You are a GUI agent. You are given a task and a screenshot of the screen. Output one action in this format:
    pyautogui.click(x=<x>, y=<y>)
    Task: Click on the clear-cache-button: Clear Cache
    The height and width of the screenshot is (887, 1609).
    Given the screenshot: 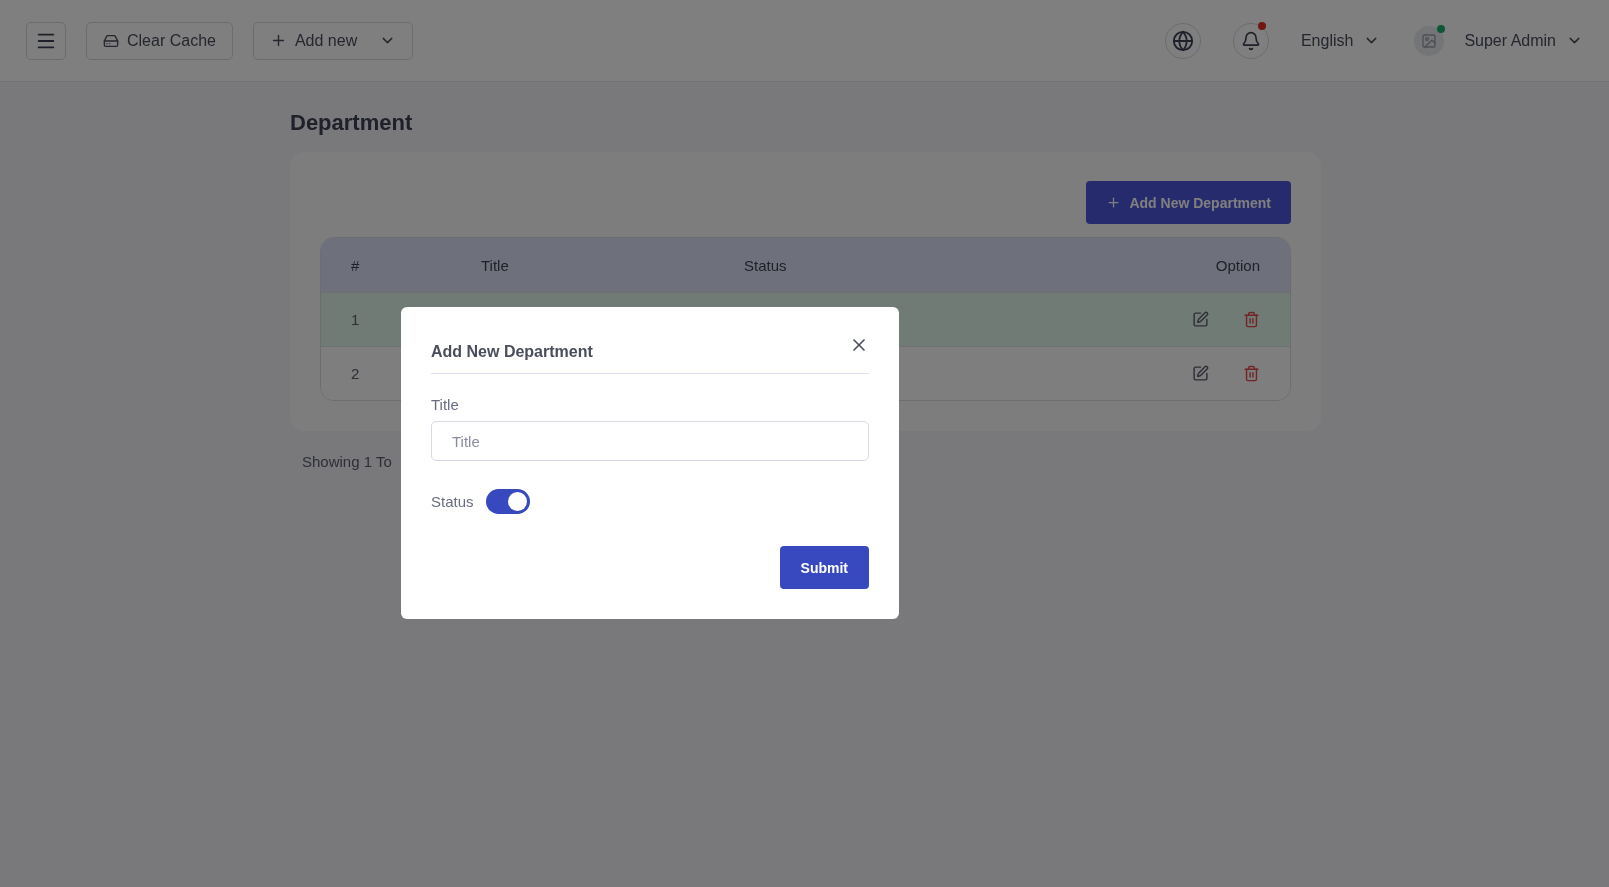 What is the action you would take?
    pyautogui.click(x=159, y=40)
    